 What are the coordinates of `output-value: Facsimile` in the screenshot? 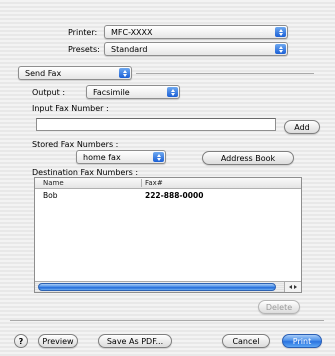 It's located at (111, 92).